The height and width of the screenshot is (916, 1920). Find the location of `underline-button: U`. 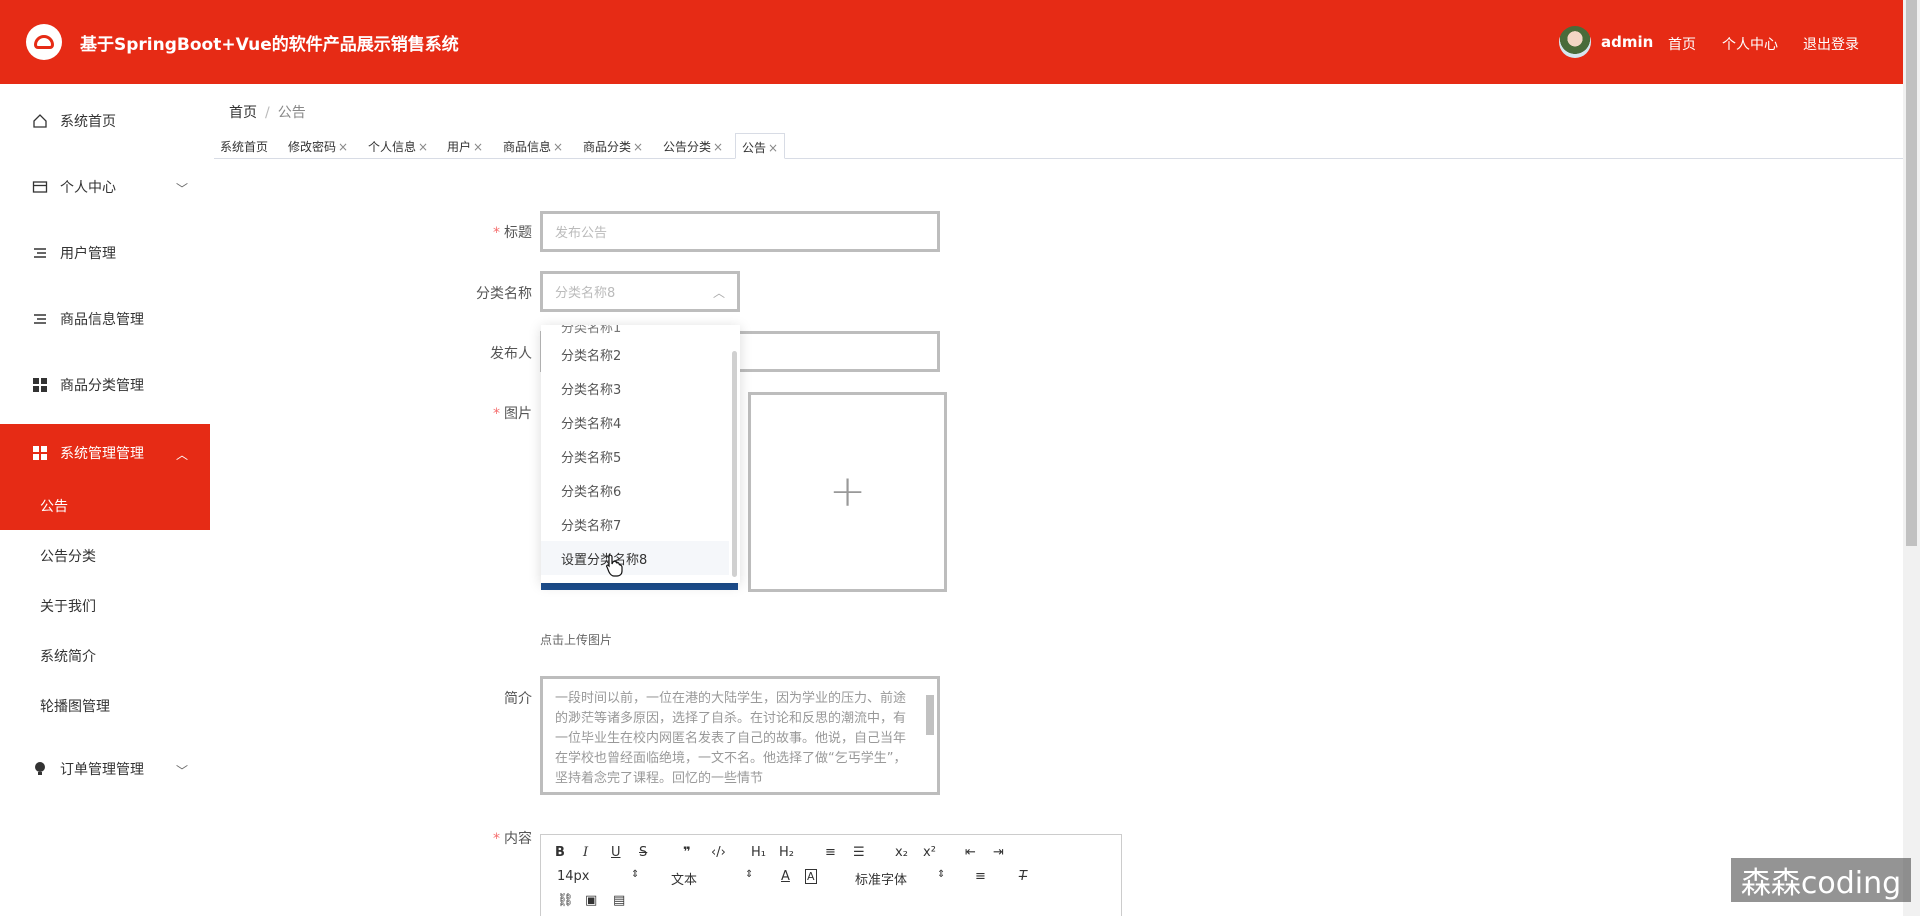

underline-button: U is located at coordinates (616, 852).